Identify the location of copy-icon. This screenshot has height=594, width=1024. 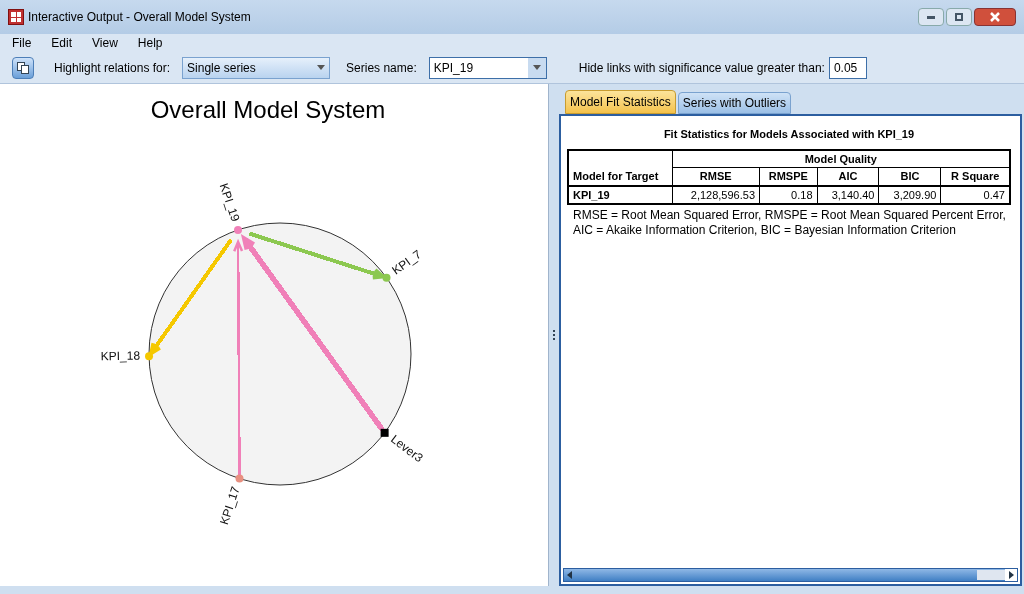
(23, 67).